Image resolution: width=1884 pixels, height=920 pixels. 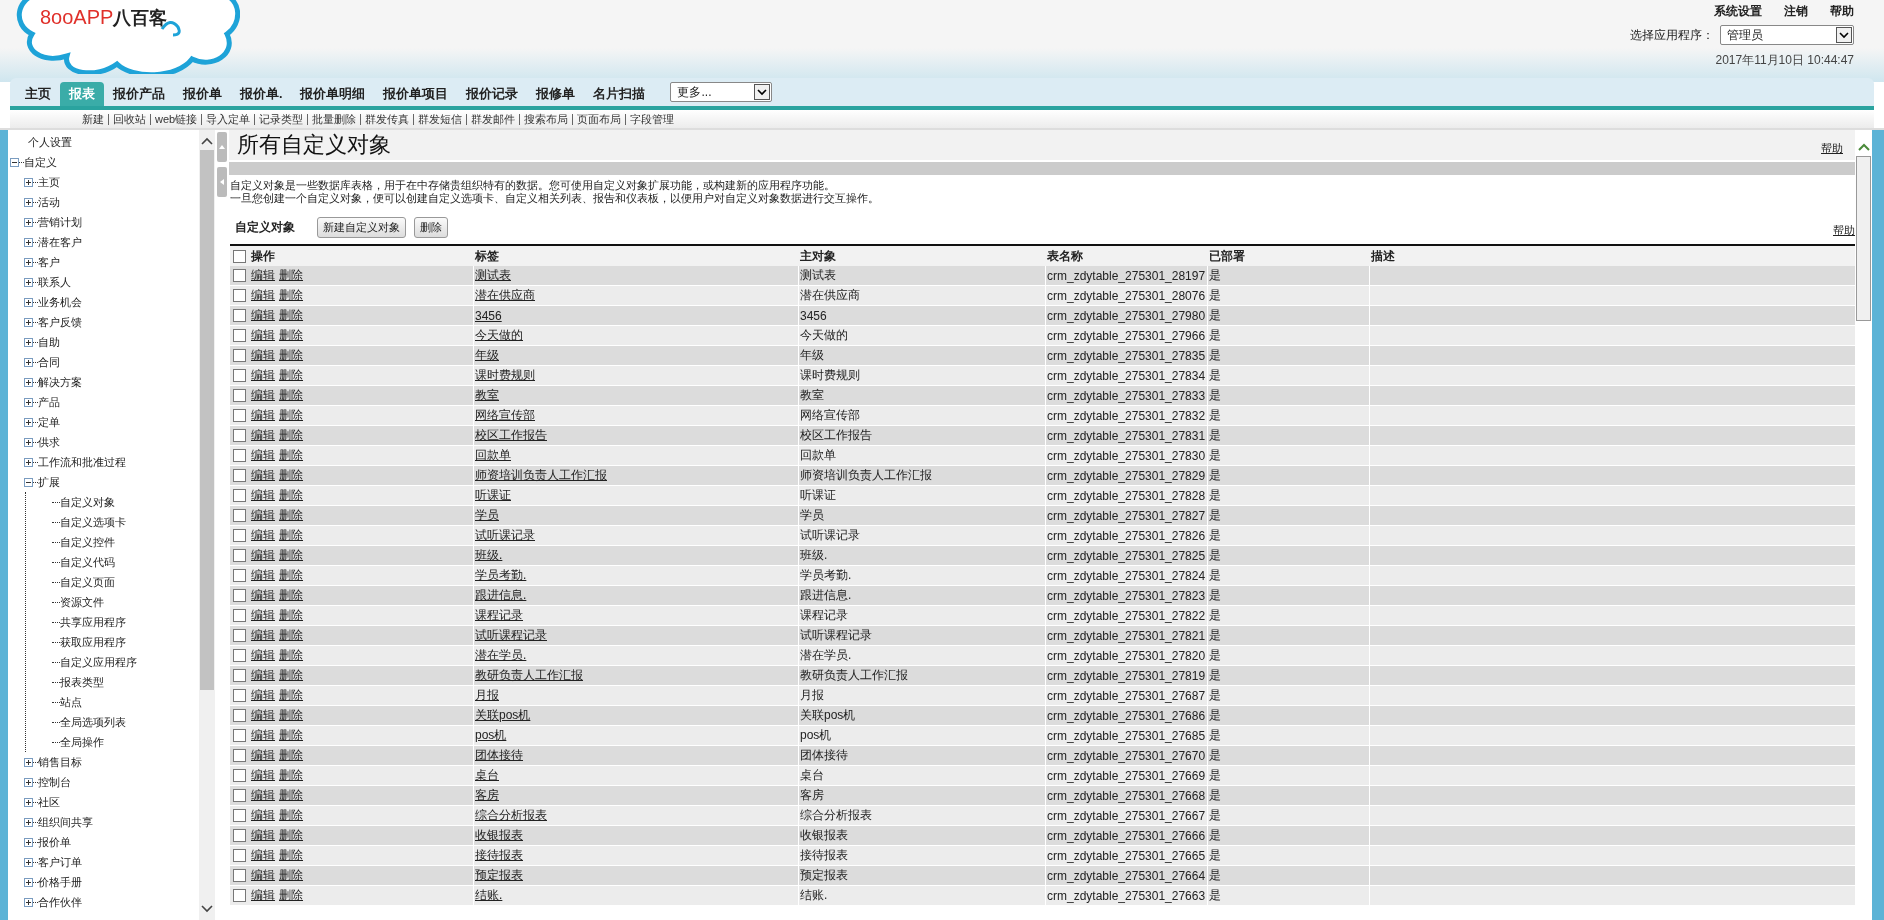 What do you see at coordinates (60, 882) in the screenshot?
I see `tree-item: 价格手册` at bounding box center [60, 882].